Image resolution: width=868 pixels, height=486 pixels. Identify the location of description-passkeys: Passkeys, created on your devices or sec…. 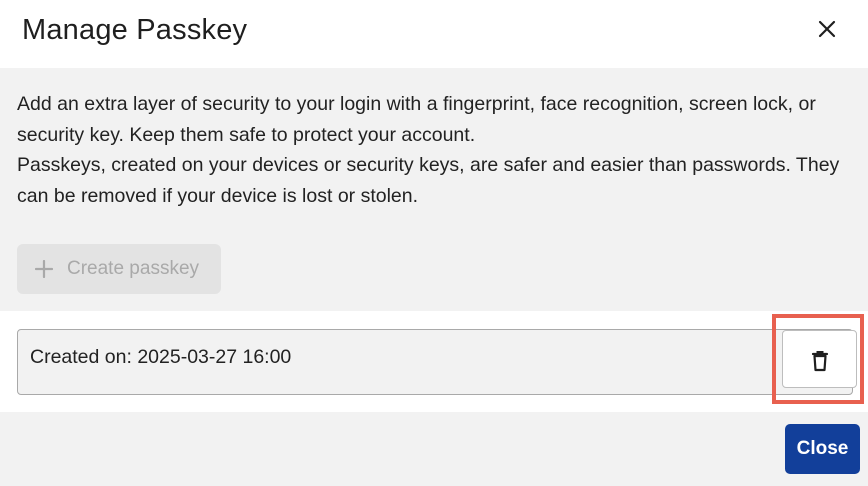
(428, 180).